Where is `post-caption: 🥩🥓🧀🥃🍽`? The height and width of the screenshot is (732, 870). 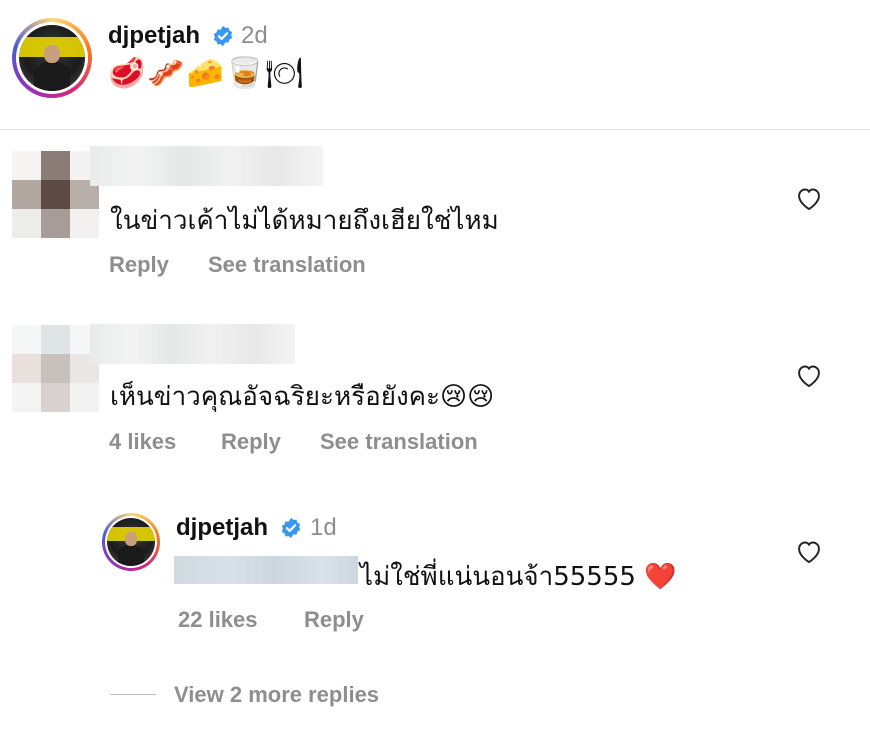
post-caption: 🥩🥓🧀🥃🍽 is located at coordinates (207, 73).